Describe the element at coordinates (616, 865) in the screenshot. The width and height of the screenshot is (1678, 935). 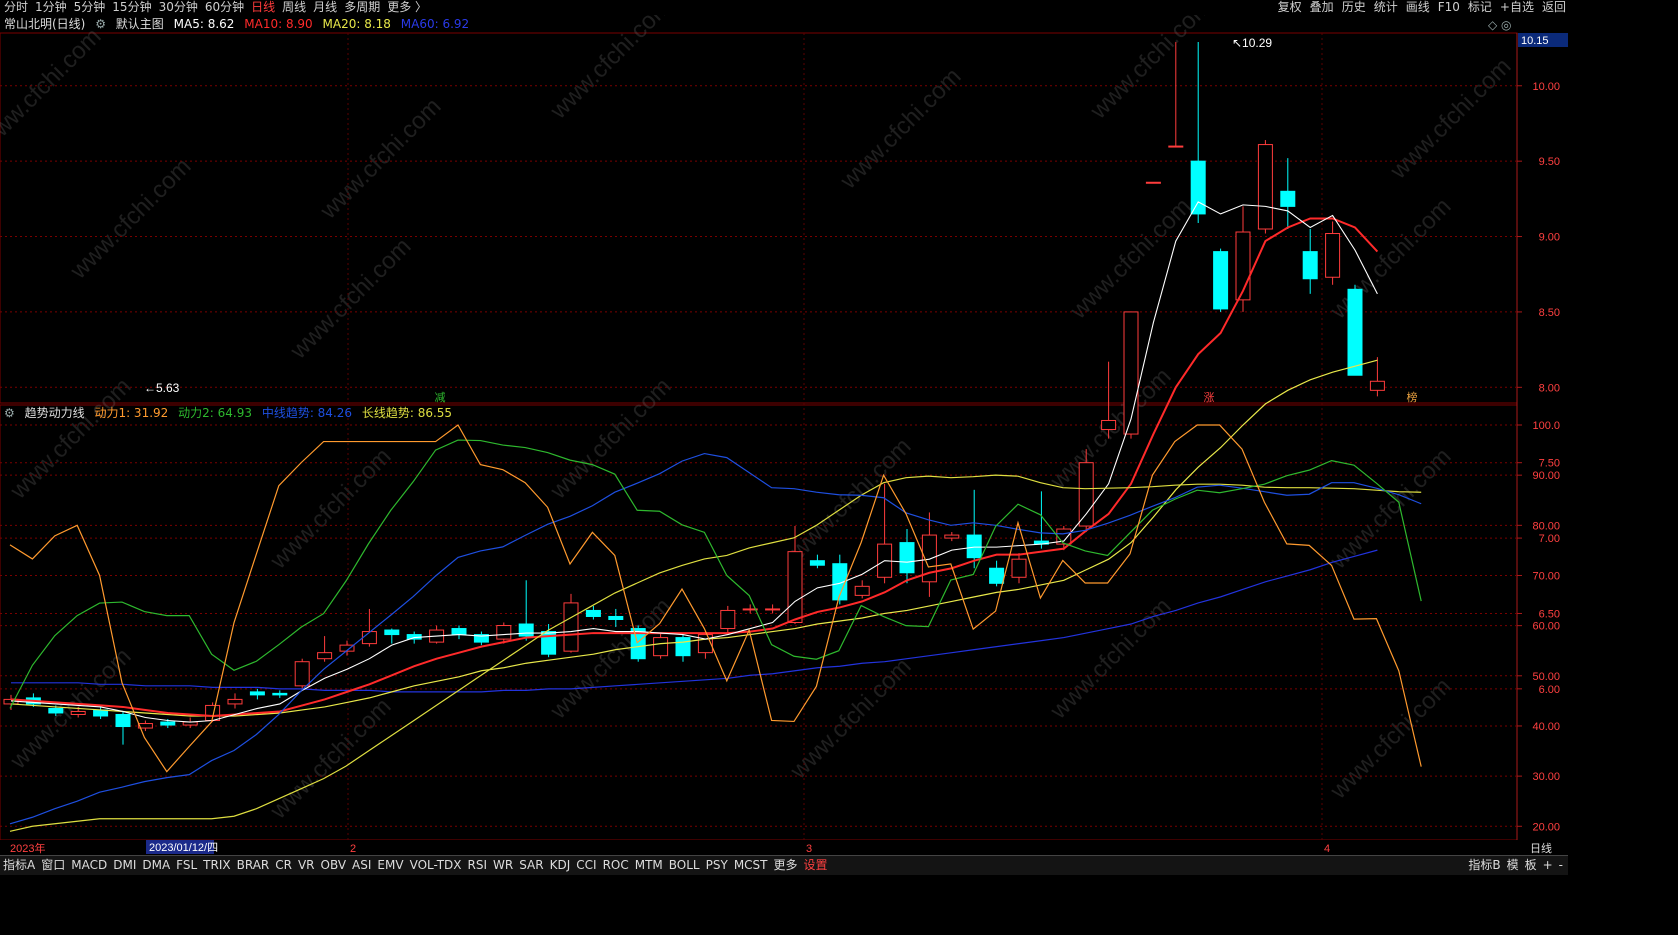
I see `indicator-tab-19: ROC` at that location.